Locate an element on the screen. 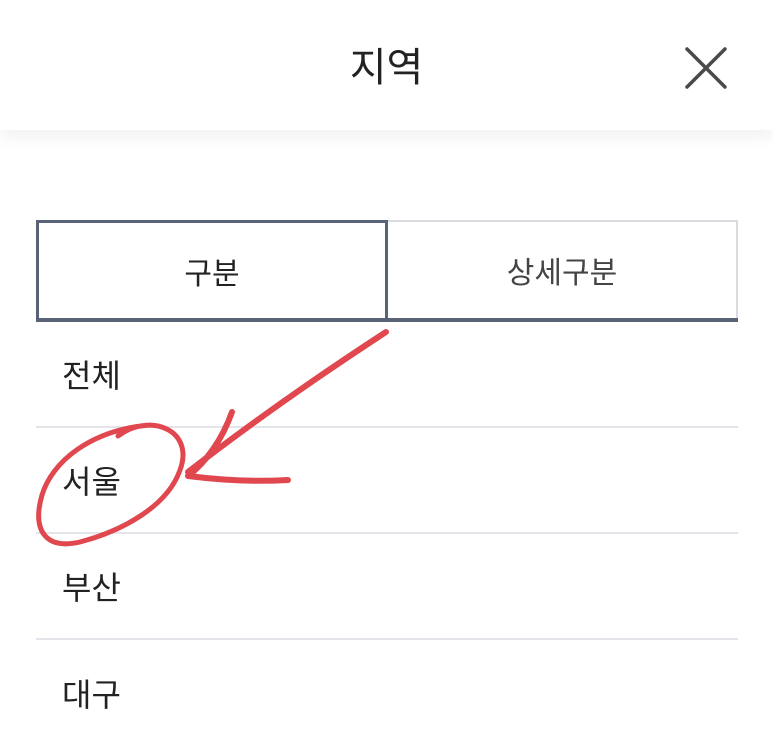 This screenshot has width=773, height=746. tab-category: 구분 is located at coordinates (212, 269).